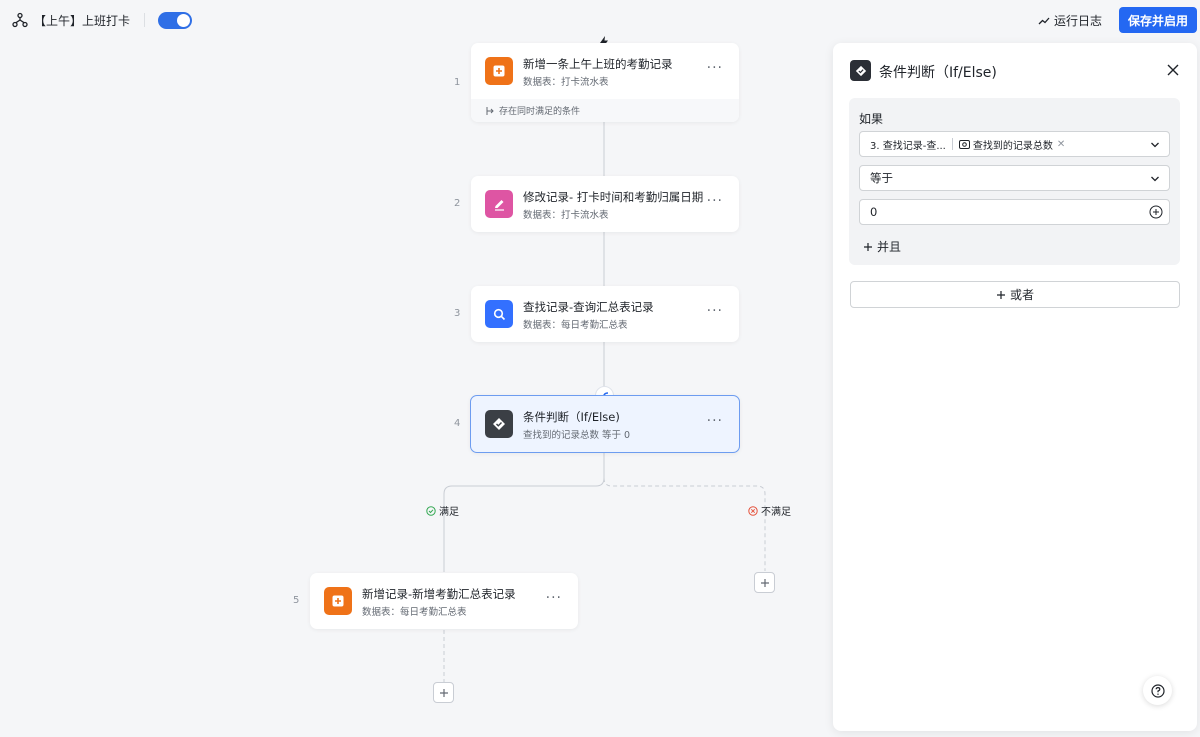  I want to click on panel-title: 条件判断（If/Else), so click(938, 73).